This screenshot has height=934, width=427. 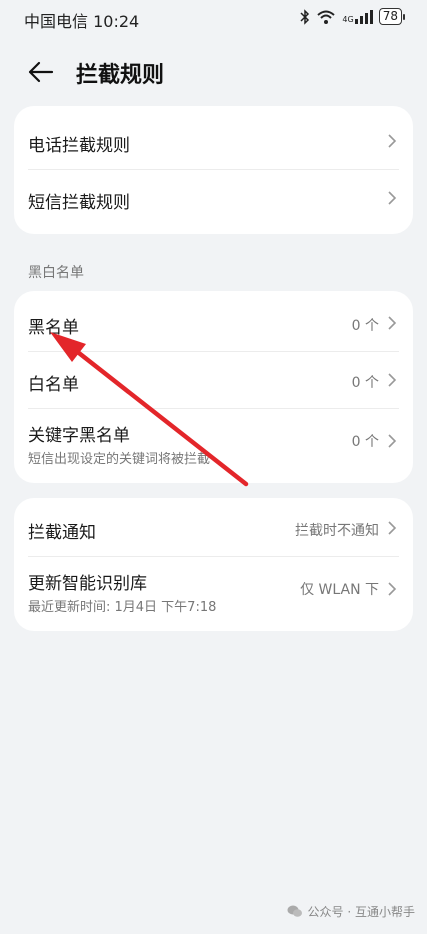 What do you see at coordinates (213, 18) in the screenshot?
I see `status-bar: 中国电信 10:24 4G 78` at bounding box center [213, 18].